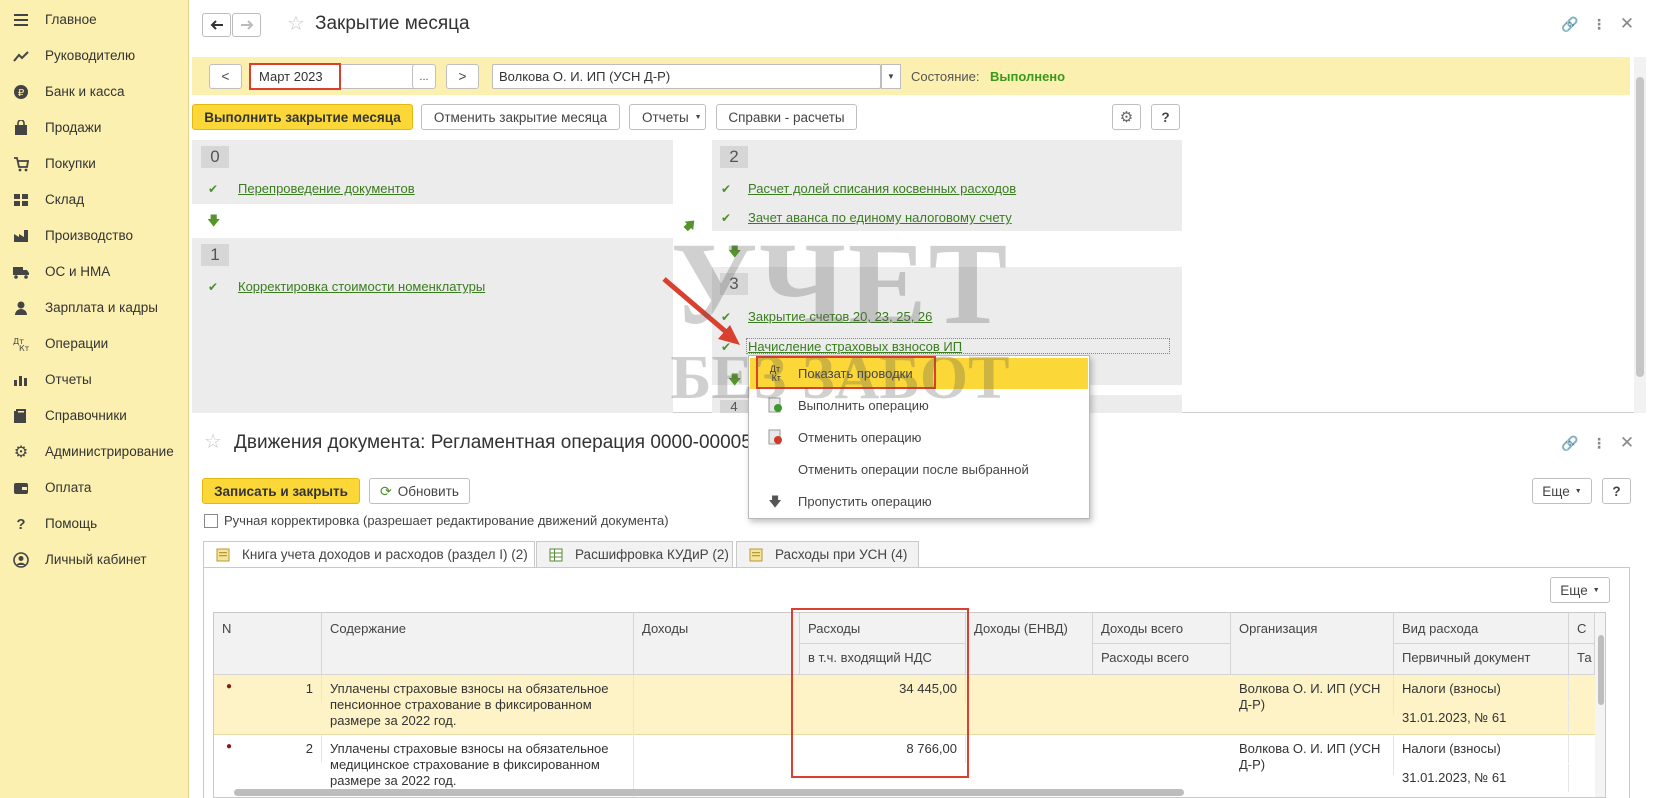  What do you see at coordinates (94, 200) in the screenshot?
I see `sidebar-item-warehouse: Склад` at bounding box center [94, 200].